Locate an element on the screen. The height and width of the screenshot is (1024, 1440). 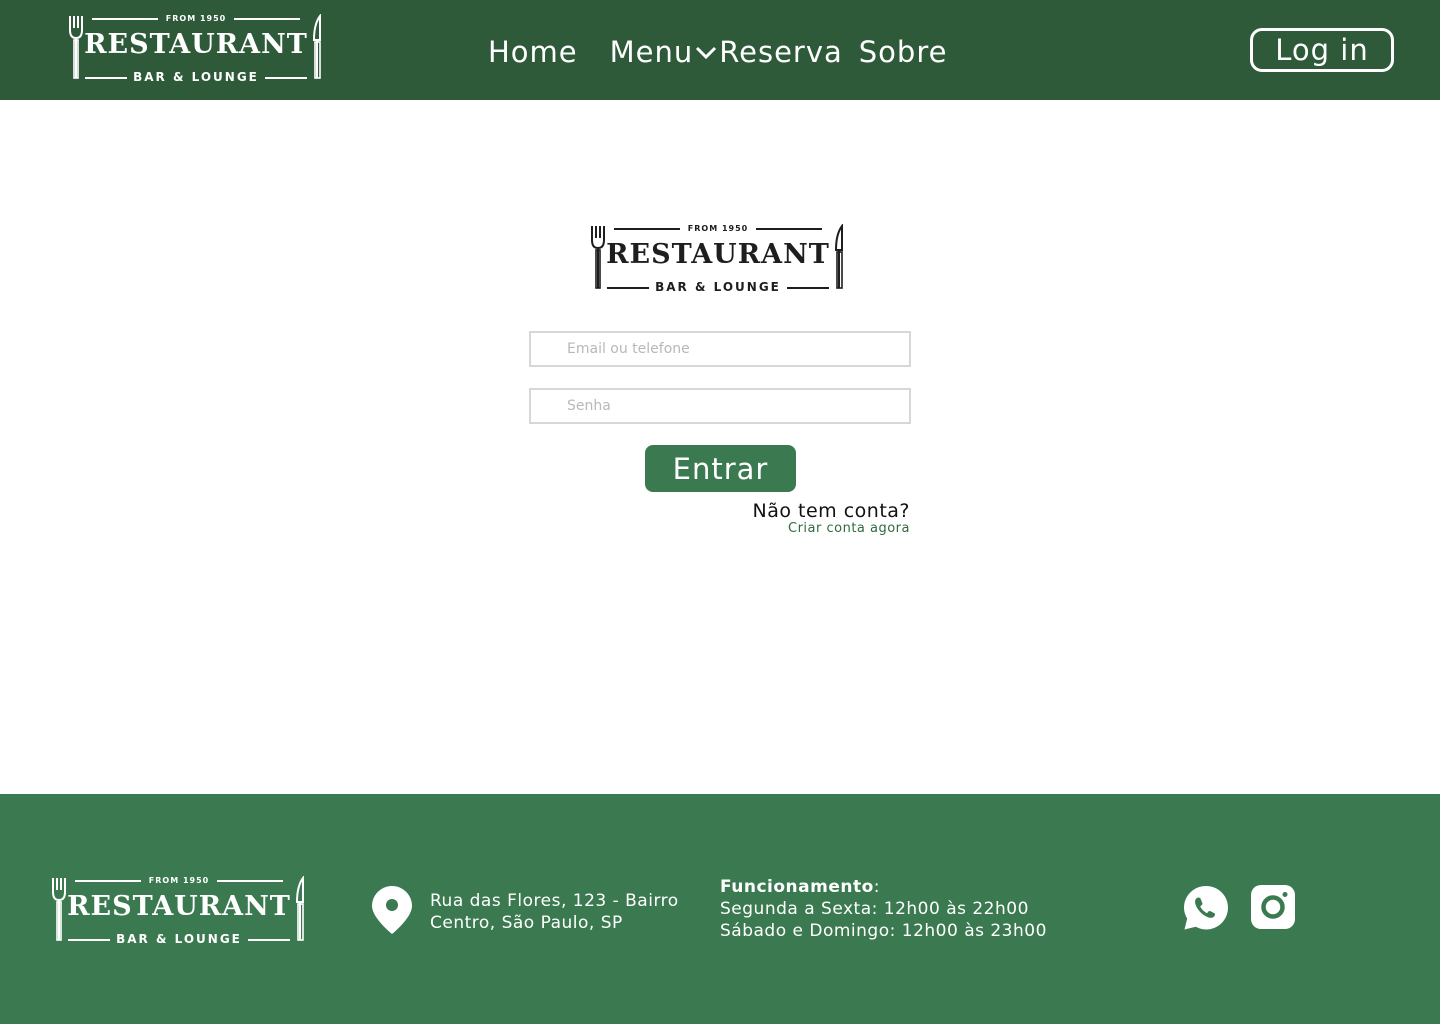
create-account-link: Criar conta agora is located at coordinates (832, 529).